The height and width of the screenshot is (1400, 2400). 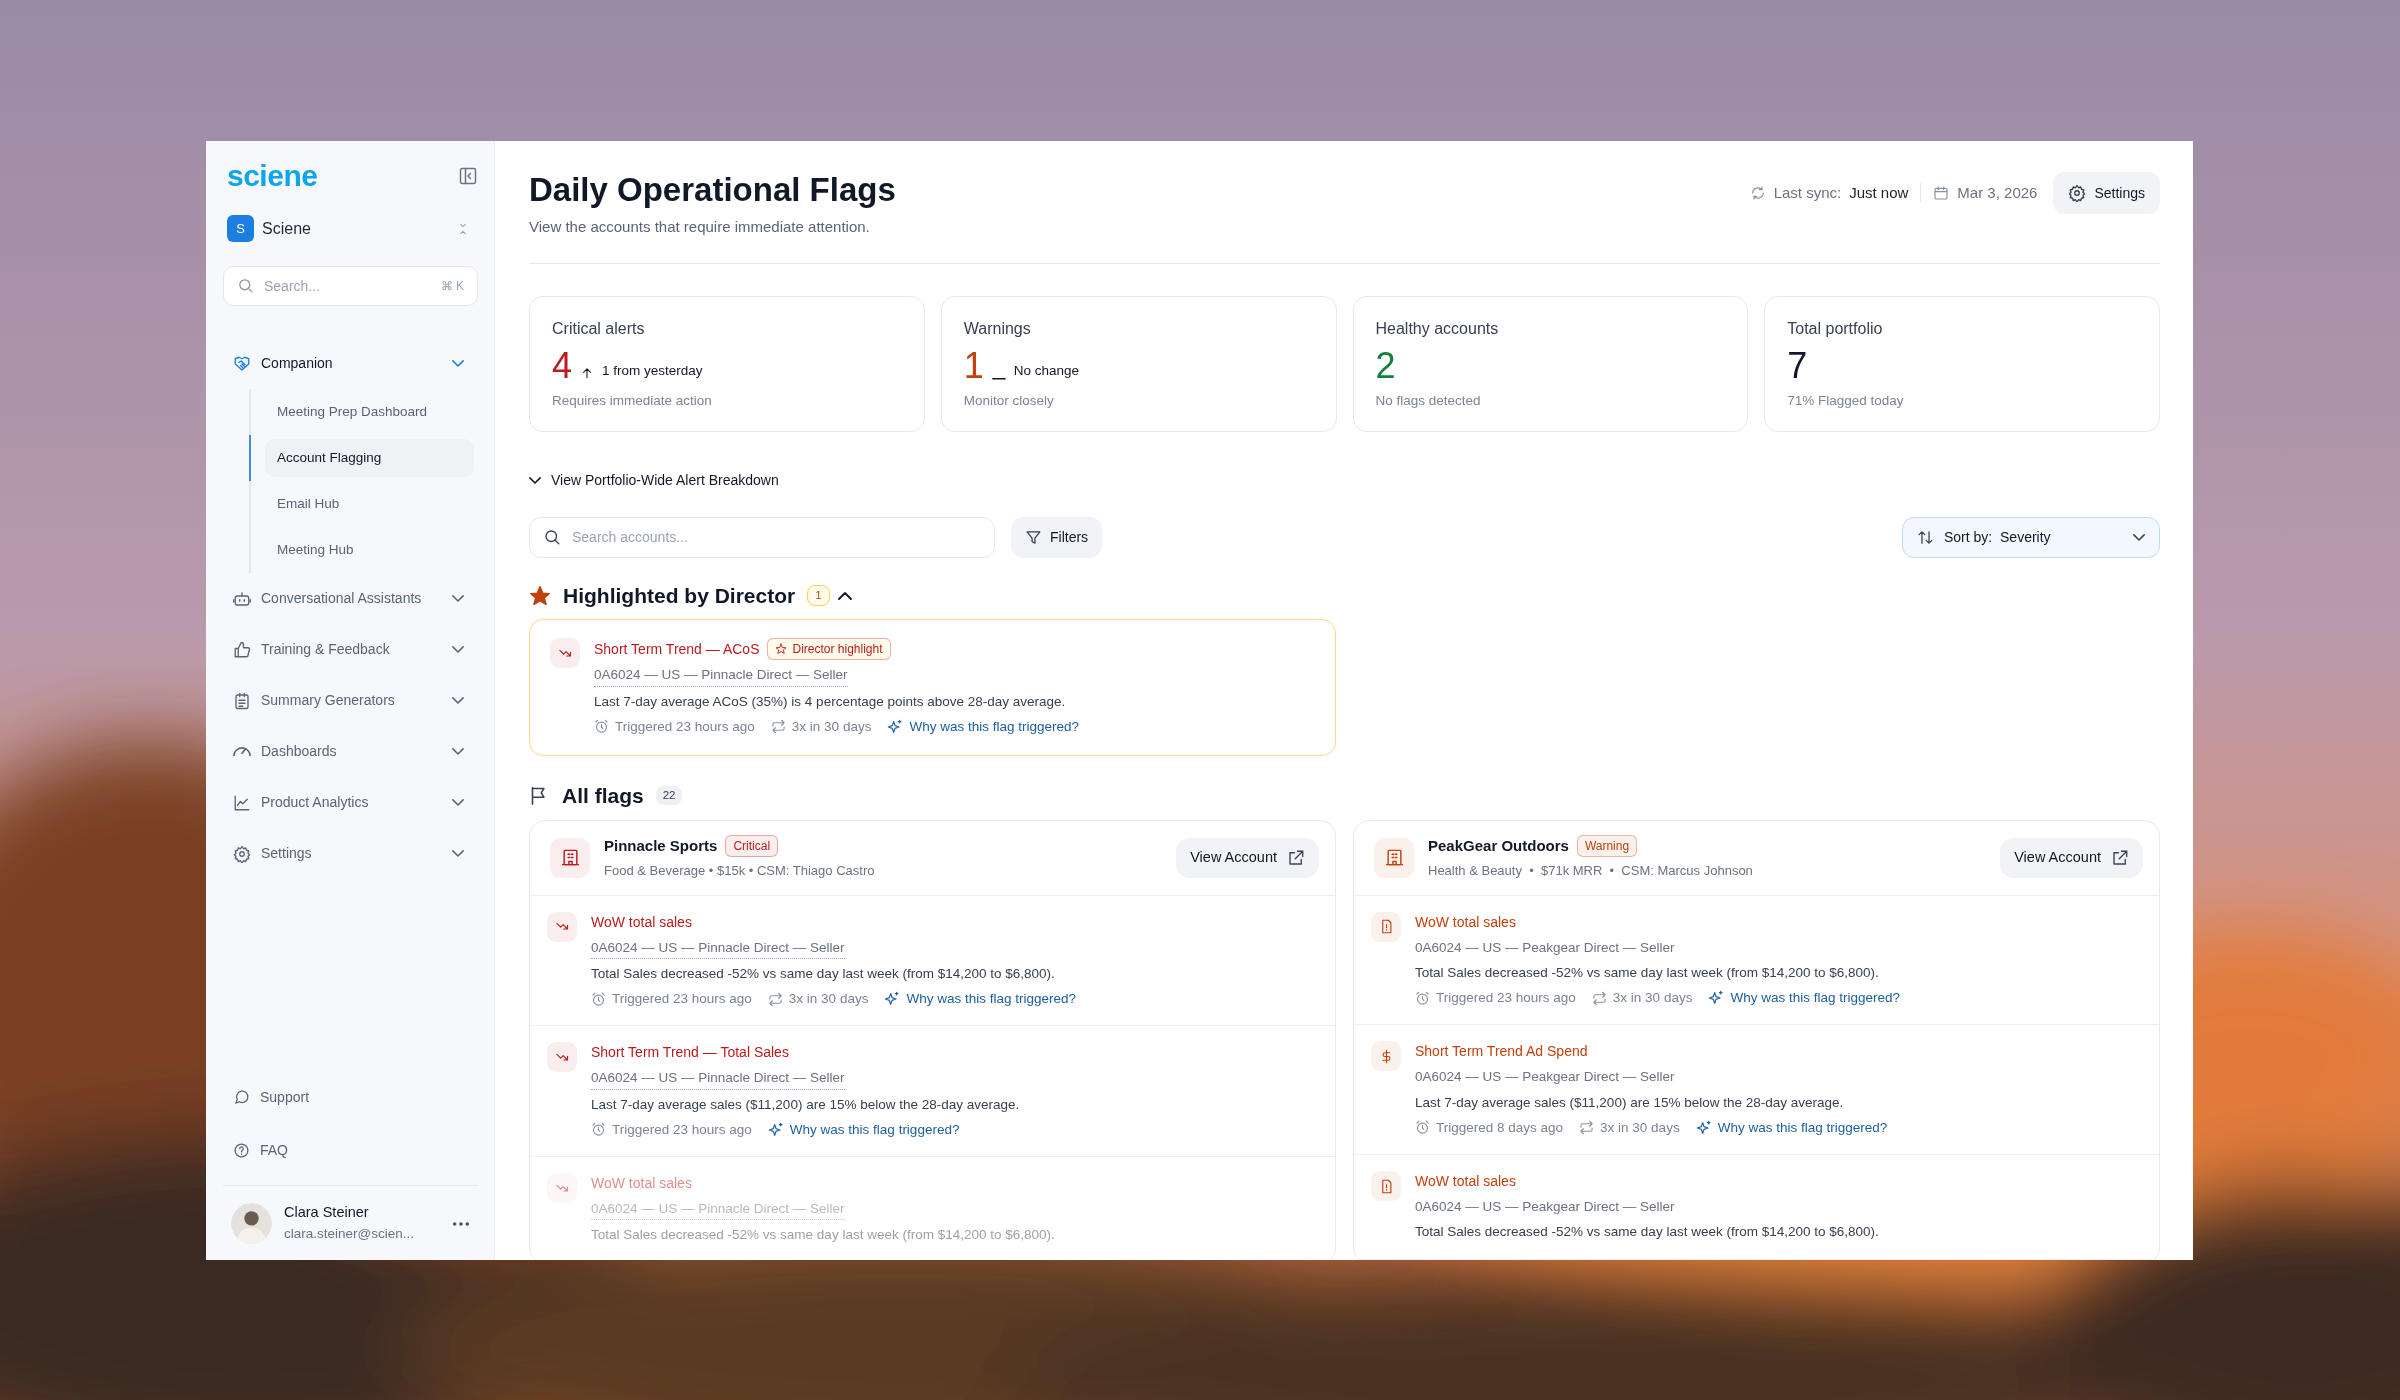 What do you see at coordinates (242, 751) in the screenshot?
I see `gauge-icon` at bounding box center [242, 751].